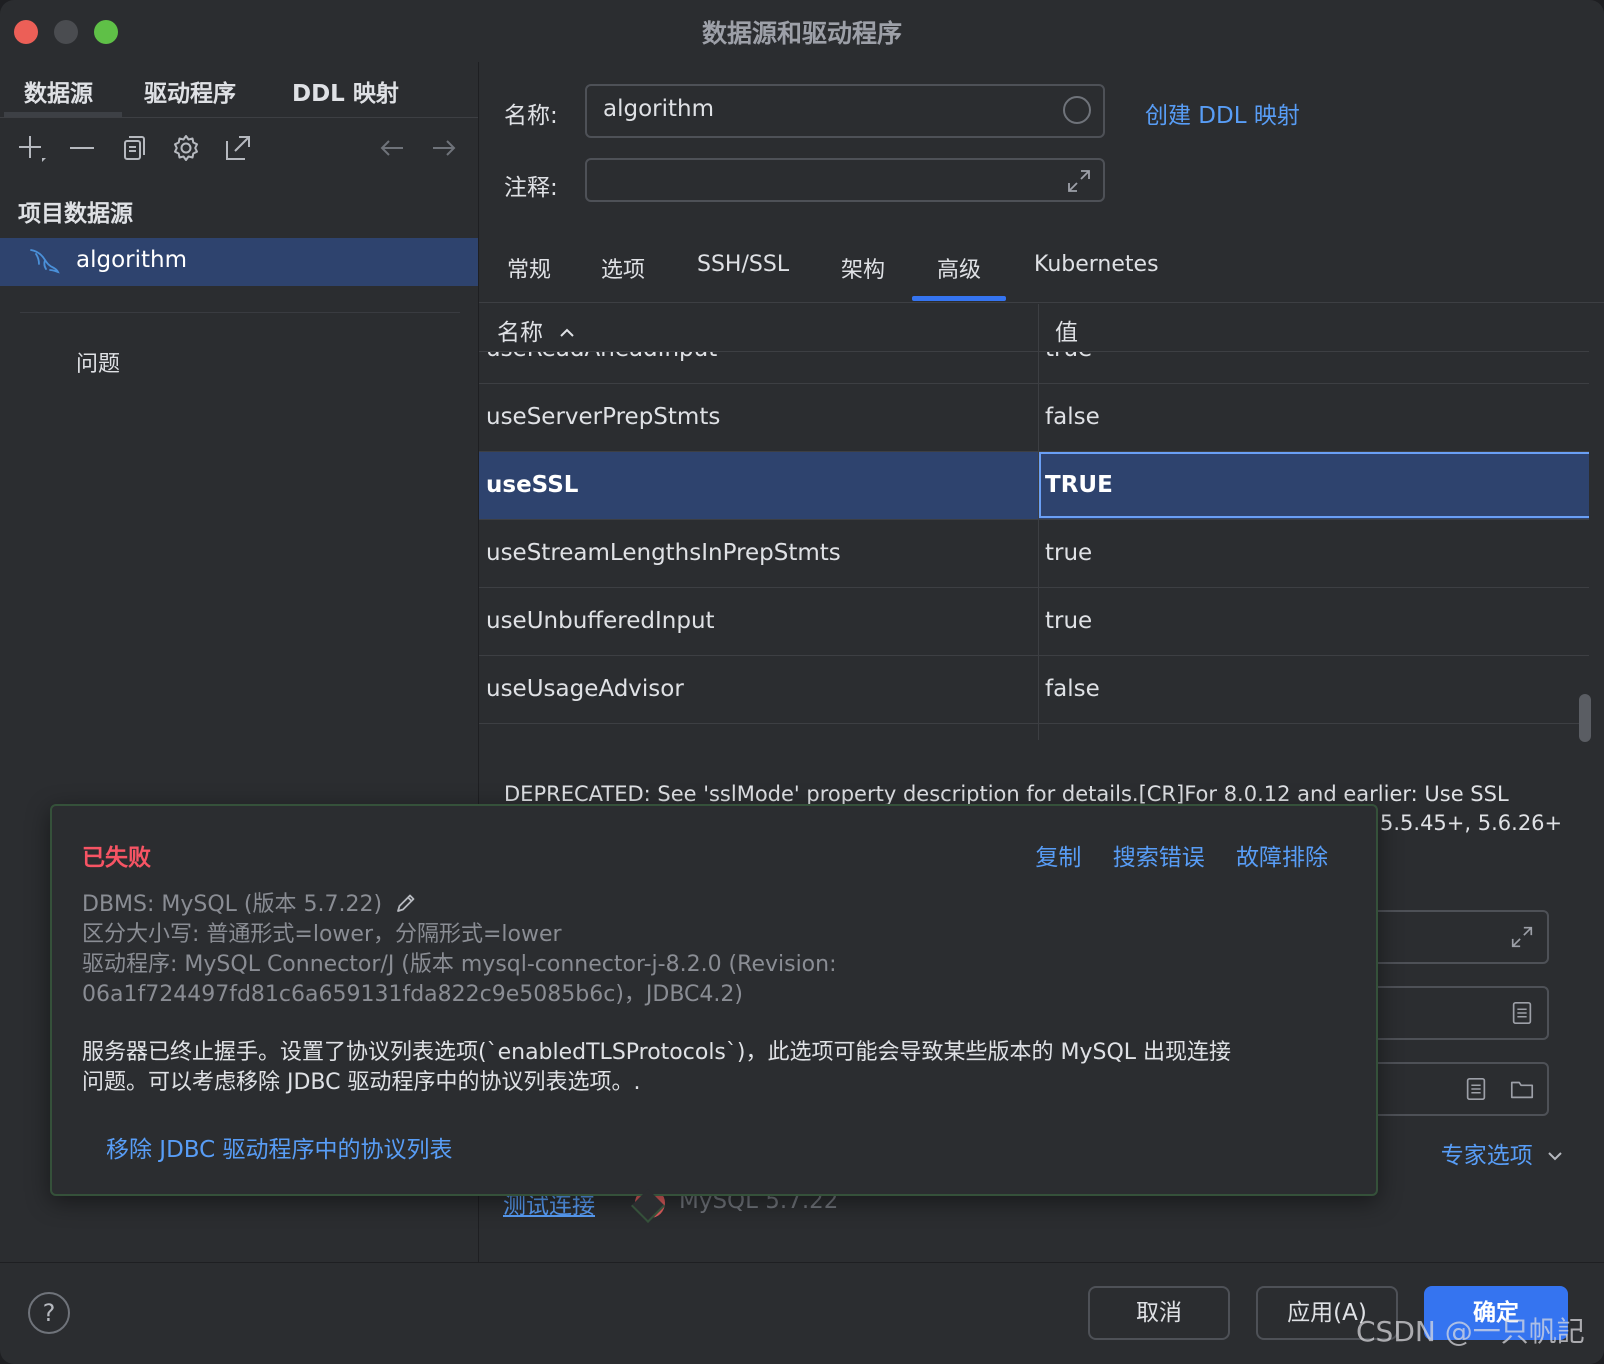 The image size is (1604, 1364). Describe the element at coordinates (345, 91) in the screenshot. I see `tab-ddl-mappings: DDL 映射` at that location.